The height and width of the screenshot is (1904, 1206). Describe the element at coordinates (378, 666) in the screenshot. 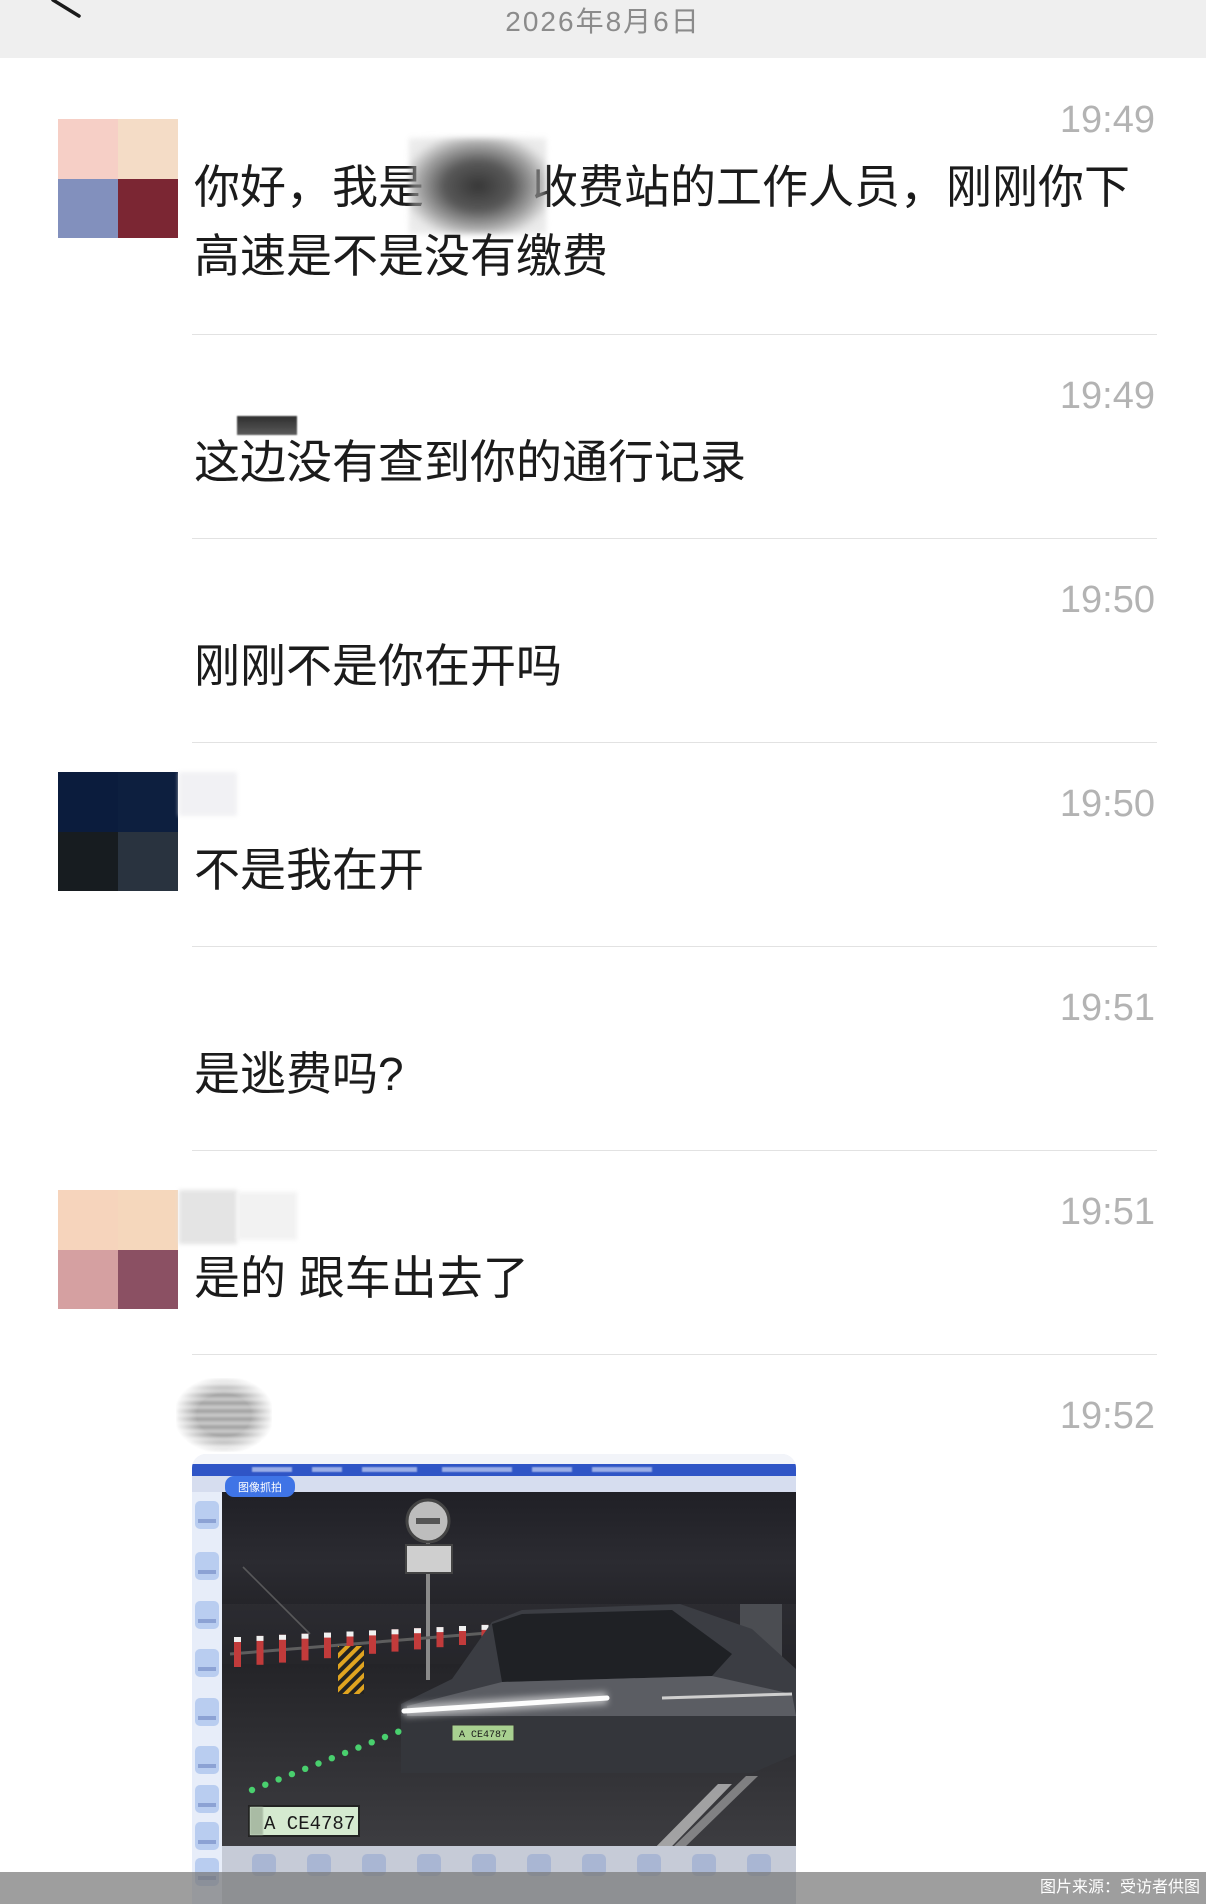

I see `message-text: 刚刚不是你在开吗` at that location.